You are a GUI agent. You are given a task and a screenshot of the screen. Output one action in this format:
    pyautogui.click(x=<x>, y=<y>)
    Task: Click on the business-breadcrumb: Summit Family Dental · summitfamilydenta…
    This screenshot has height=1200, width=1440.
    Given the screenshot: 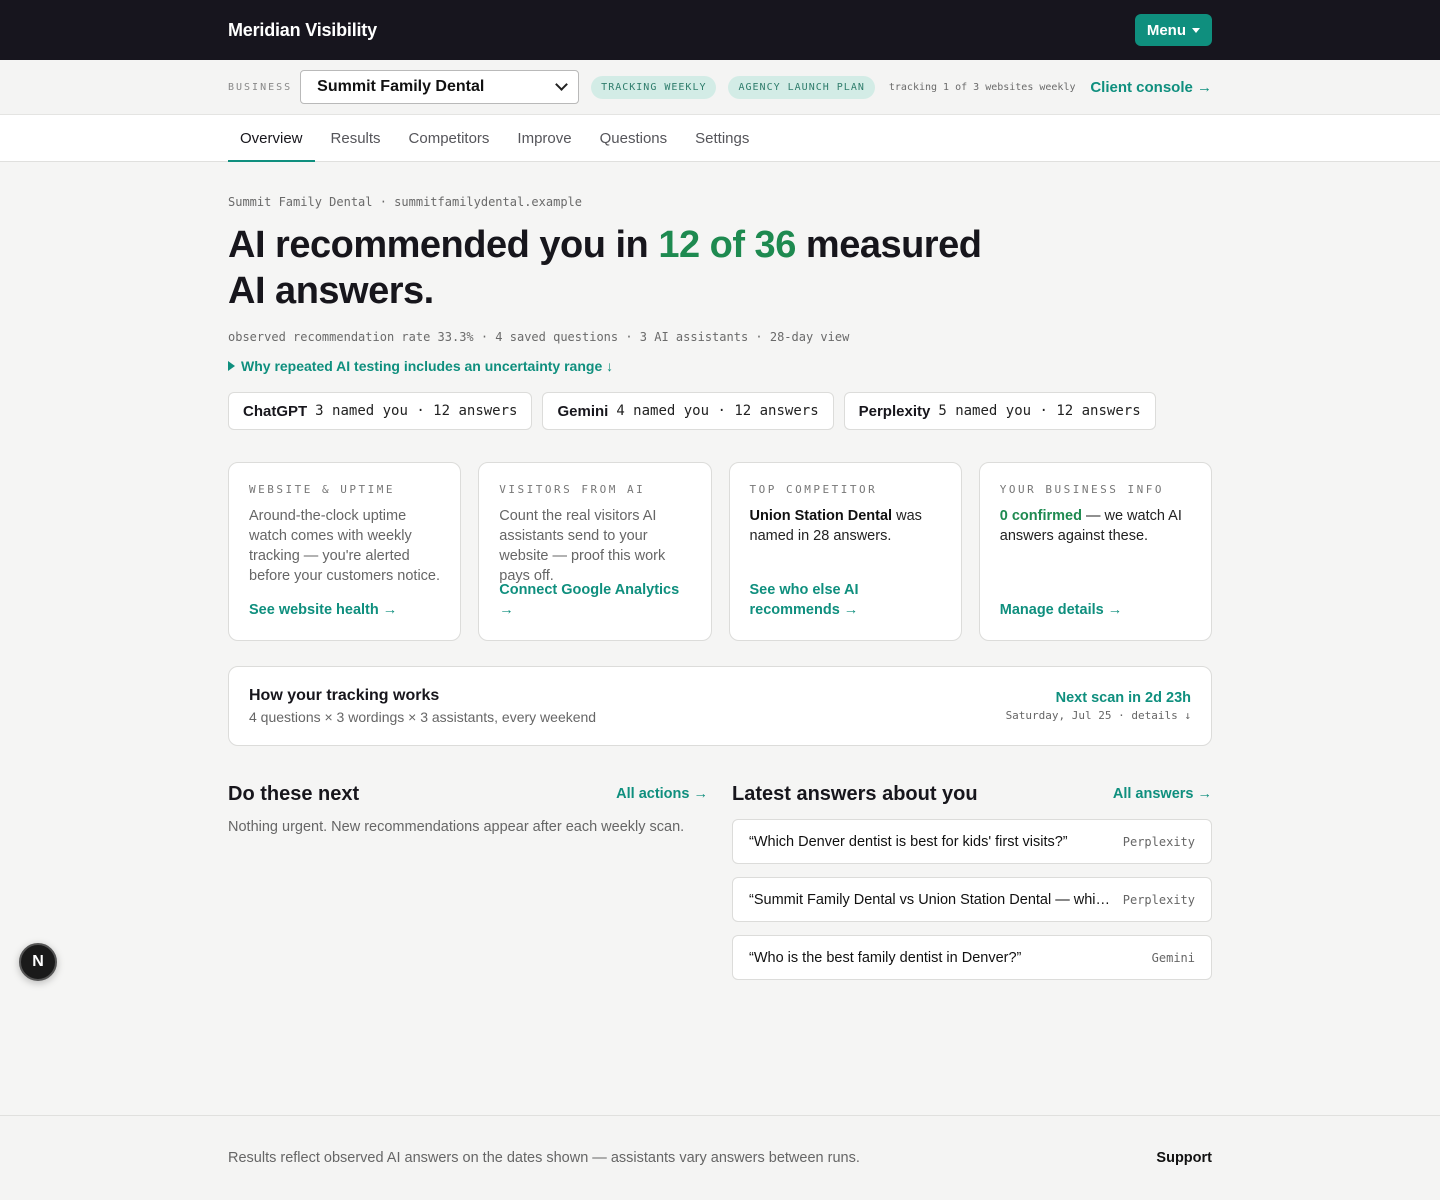 What is the action you would take?
    pyautogui.click(x=405, y=202)
    